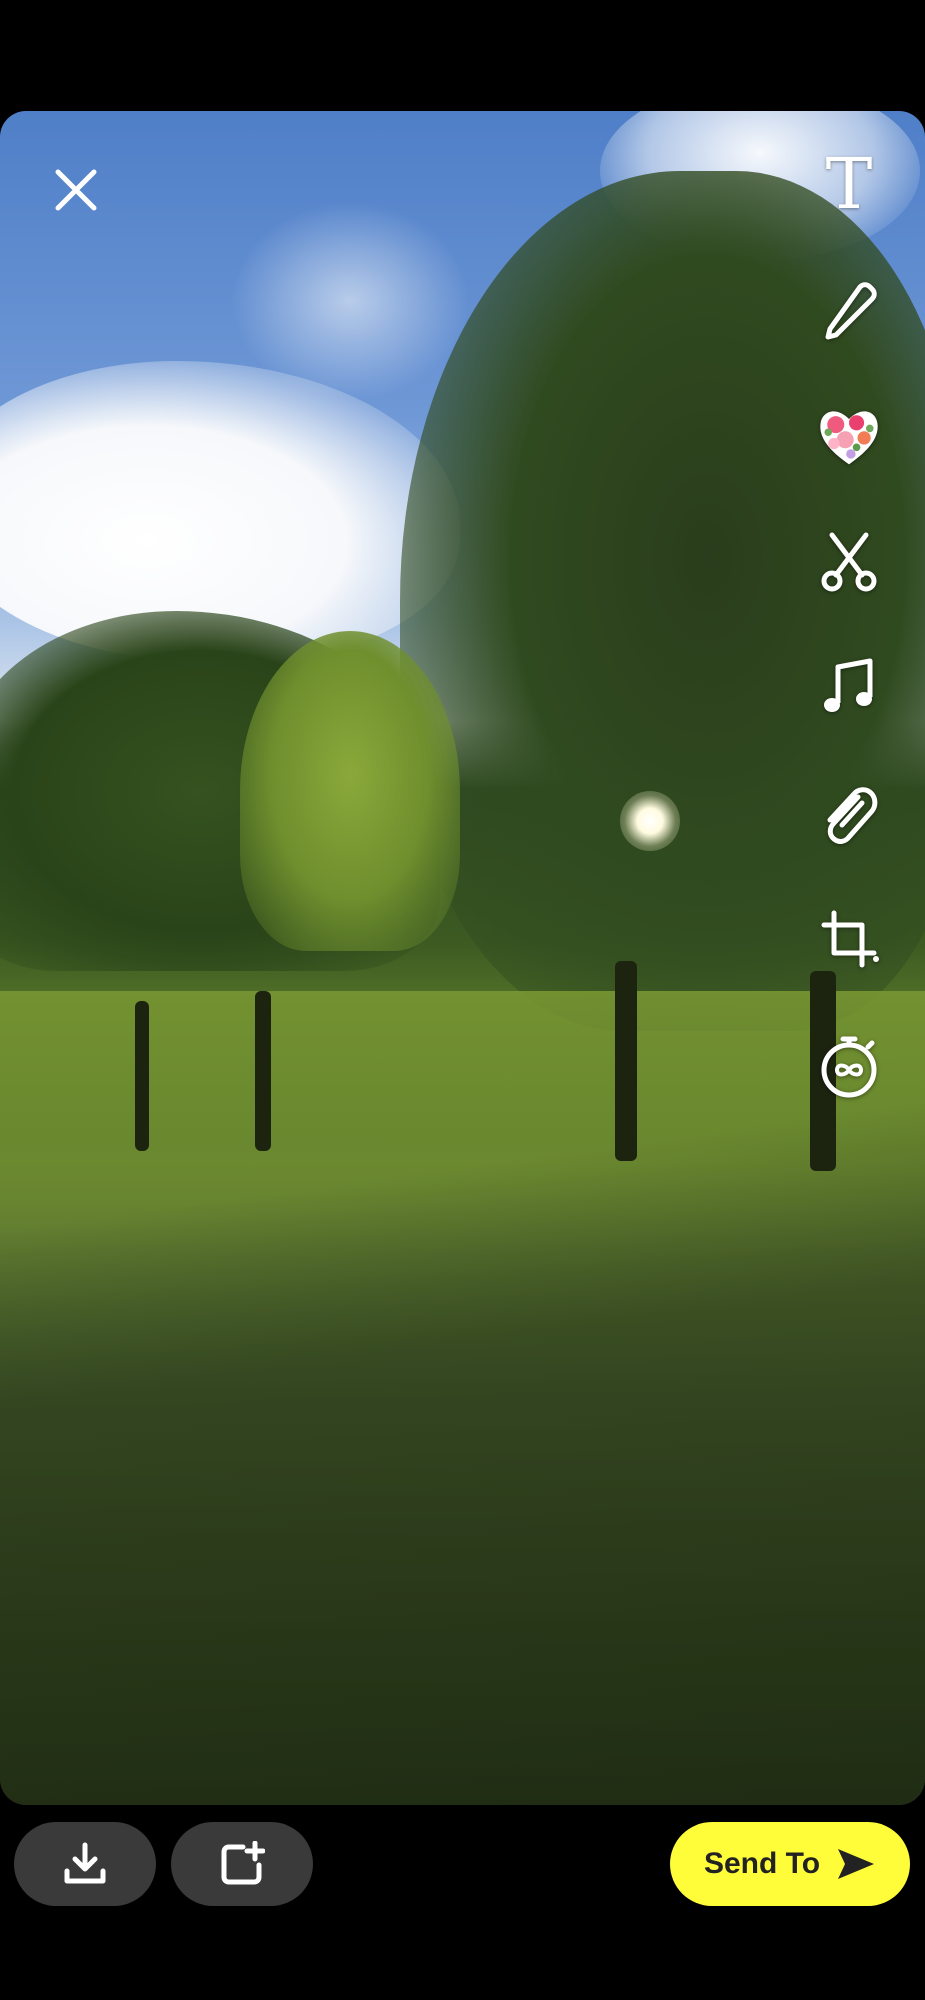 Image resolution: width=925 pixels, height=2000 pixels. I want to click on crop-tool-button, so click(849, 940).